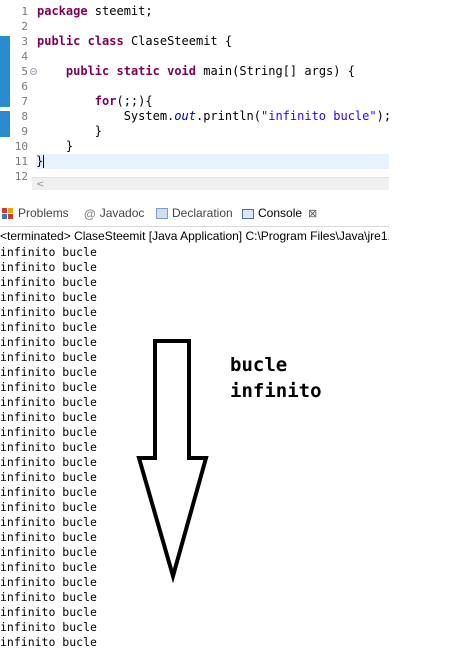 Image resolution: width=456 pixels, height=650 pixels. I want to click on annotation-text: bucle infinito, so click(276, 378).